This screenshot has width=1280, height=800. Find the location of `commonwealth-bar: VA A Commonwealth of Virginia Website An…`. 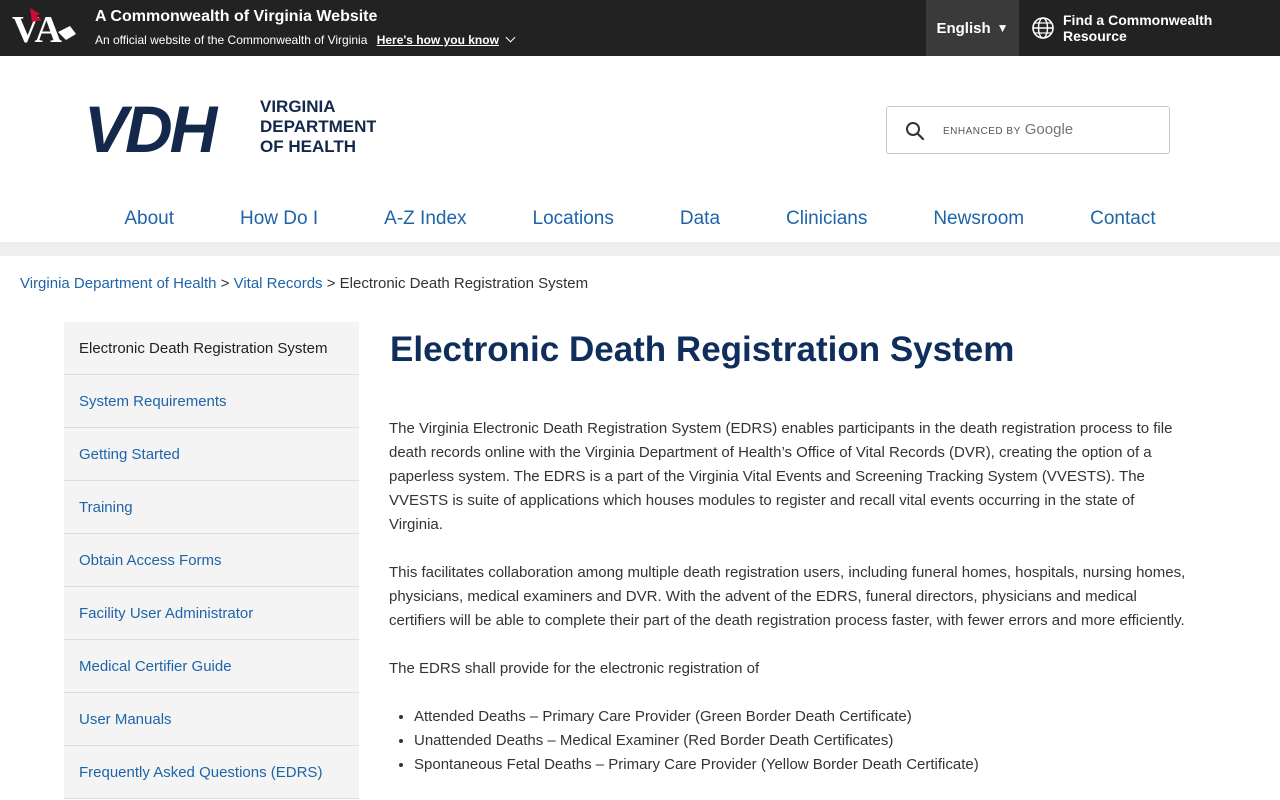

commonwealth-bar: VA A Commonwealth of Virginia Website An… is located at coordinates (640, 28).